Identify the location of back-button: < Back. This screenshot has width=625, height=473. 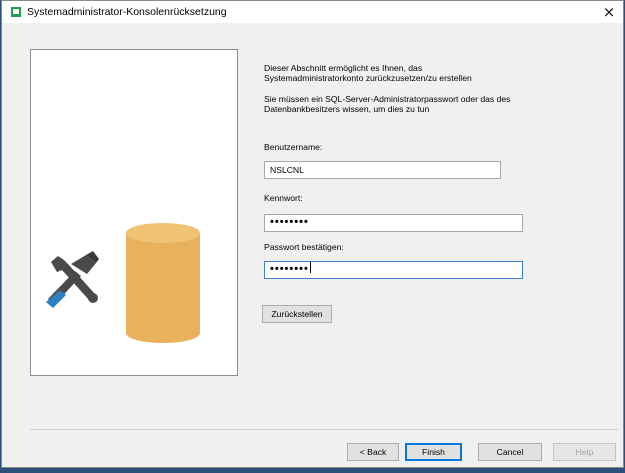
(373, 452).